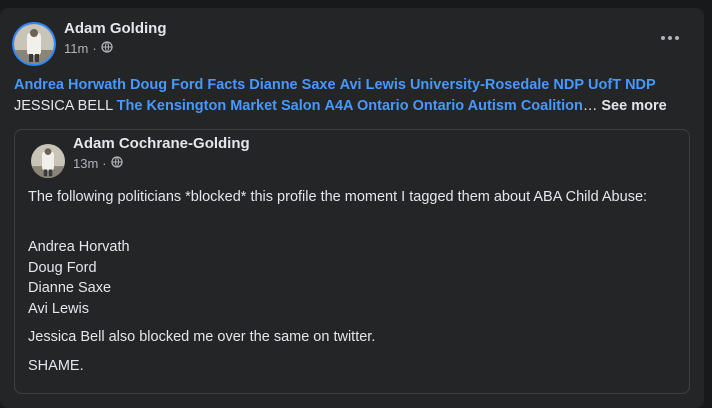 The width and height of the screenshot is (712, 408). I want to click on shared-author-name: Adam Cochrane-Golding, so click(161, 143).